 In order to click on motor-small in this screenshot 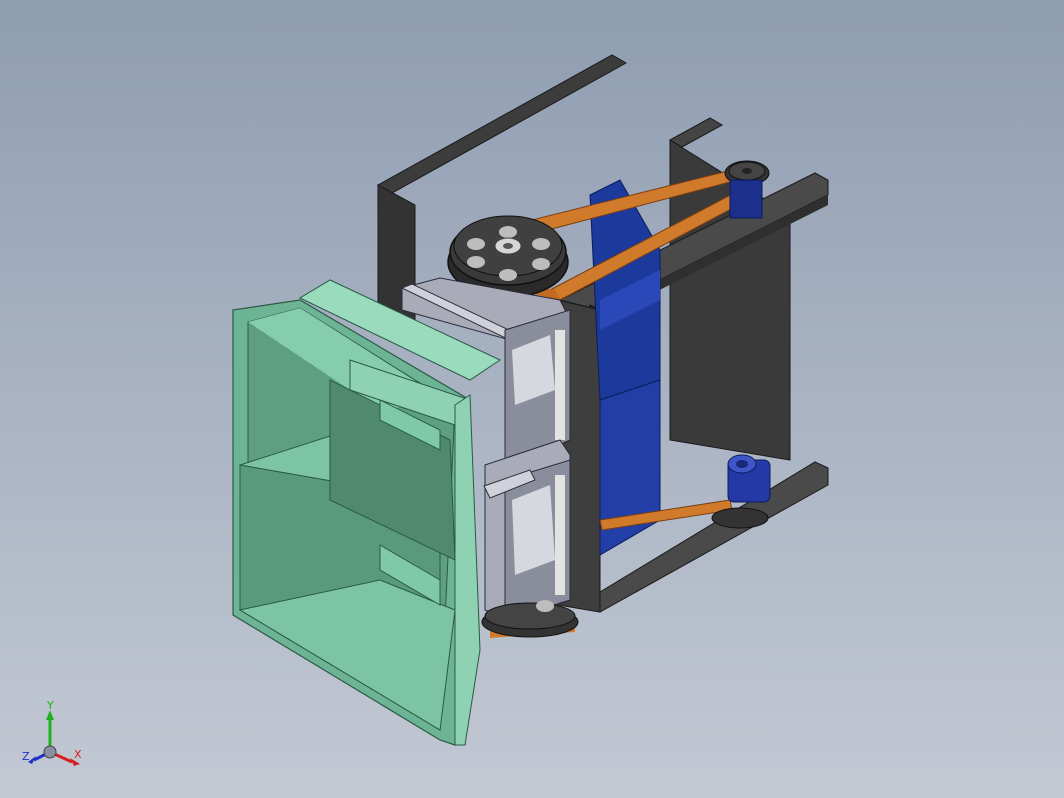, I will do `click(749, 478)`.